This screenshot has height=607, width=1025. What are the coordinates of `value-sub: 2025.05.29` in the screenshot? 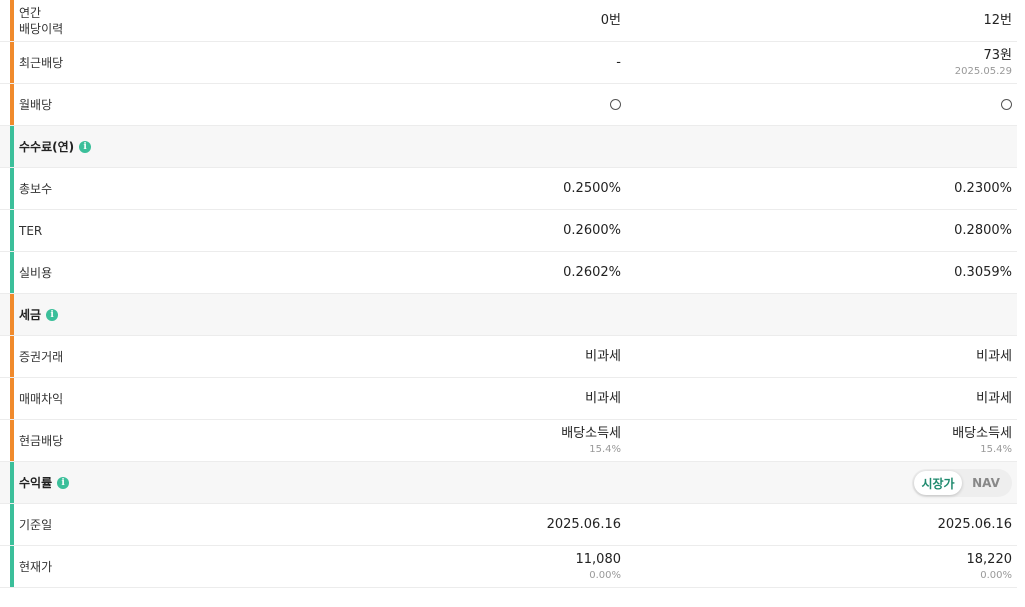 It's located at (983, 71).